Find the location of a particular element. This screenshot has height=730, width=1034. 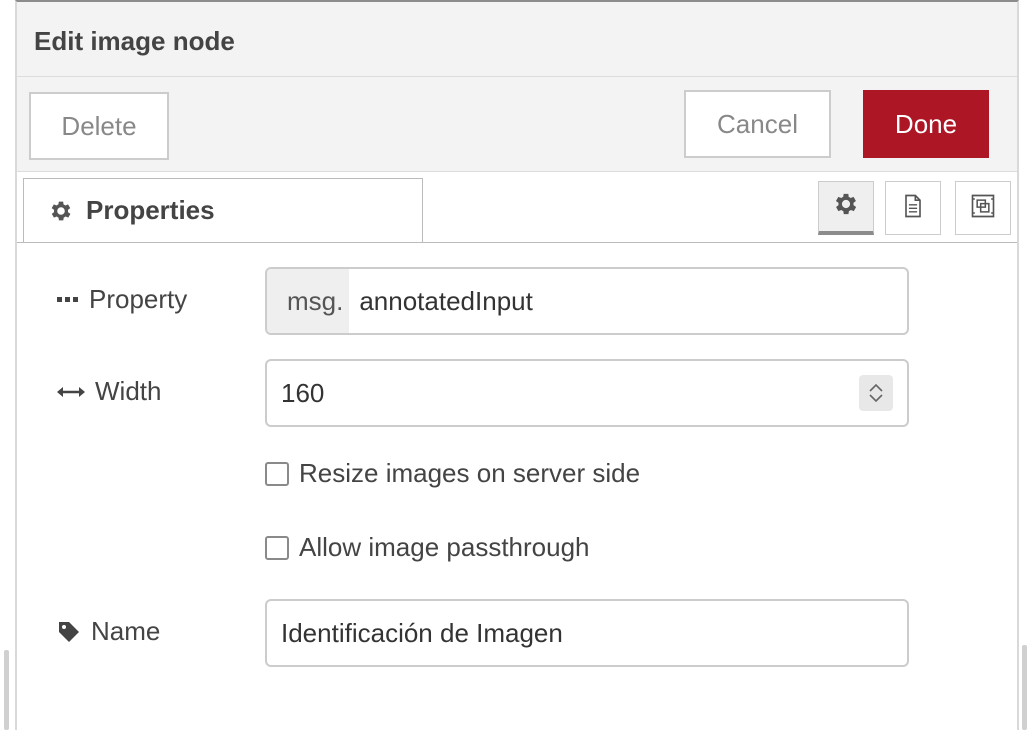

width-input: 160 is located at coordinates (587, 393).